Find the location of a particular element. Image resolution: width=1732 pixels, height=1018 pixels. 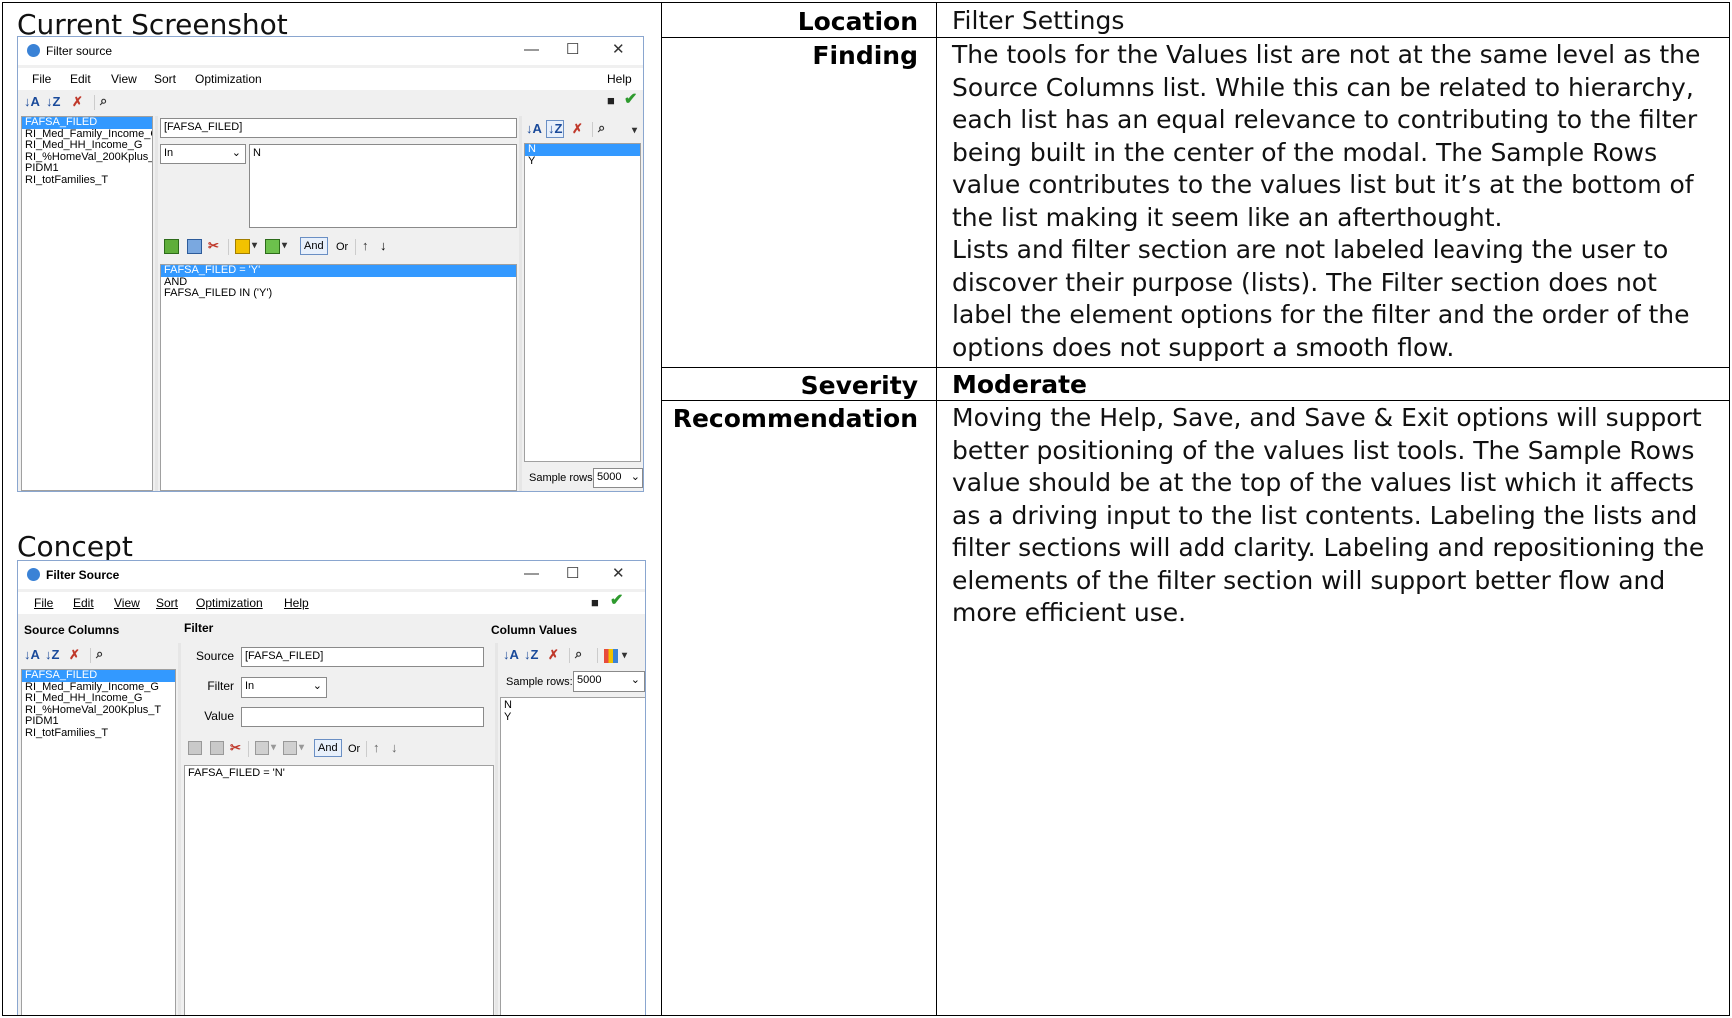

expression-line: FAFSA_FILED IN ('Y') is located at coordinates (338, 293).